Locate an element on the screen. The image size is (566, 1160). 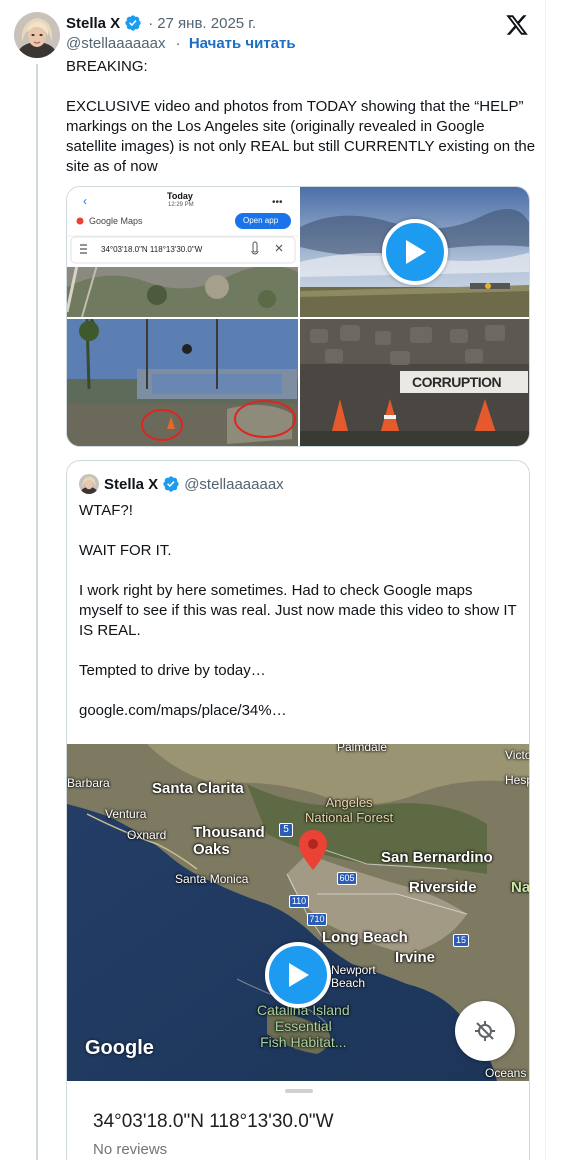
tweet-date: 27 янв. 2025 г. is located at coordinates (206, 23).